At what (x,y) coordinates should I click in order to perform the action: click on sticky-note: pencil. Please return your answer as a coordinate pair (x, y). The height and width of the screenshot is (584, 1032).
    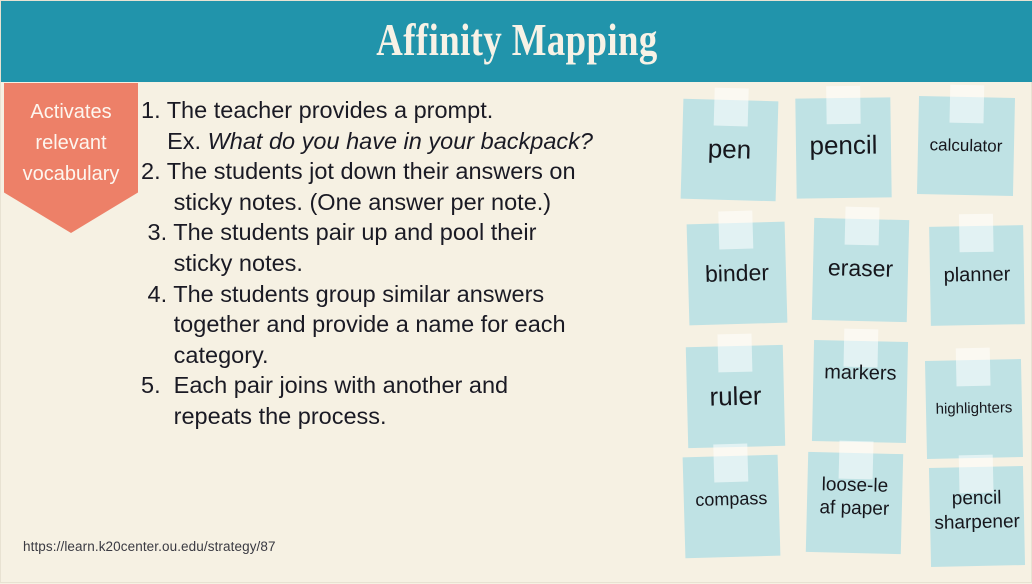
    Looking at the image, I should click on (843, 142).